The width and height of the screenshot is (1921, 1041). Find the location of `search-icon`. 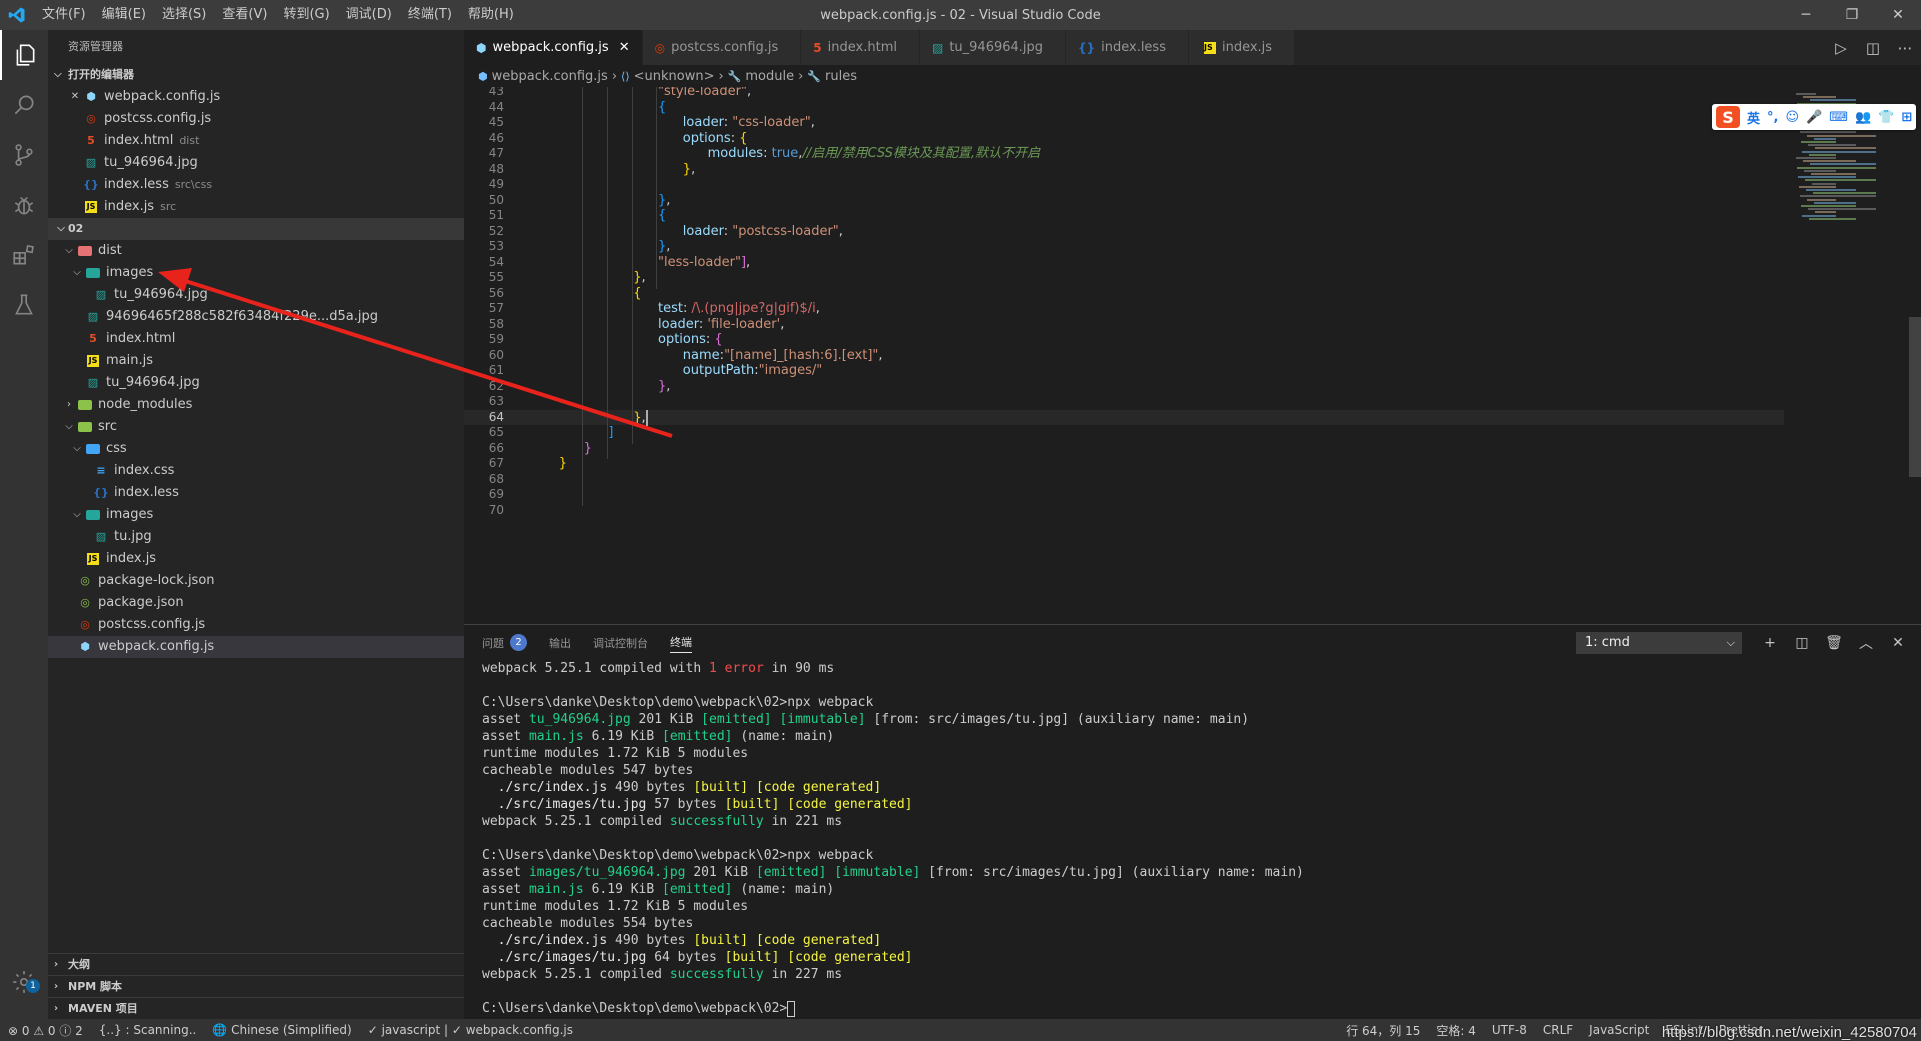

search-icon is located at coordinates (24, 105).